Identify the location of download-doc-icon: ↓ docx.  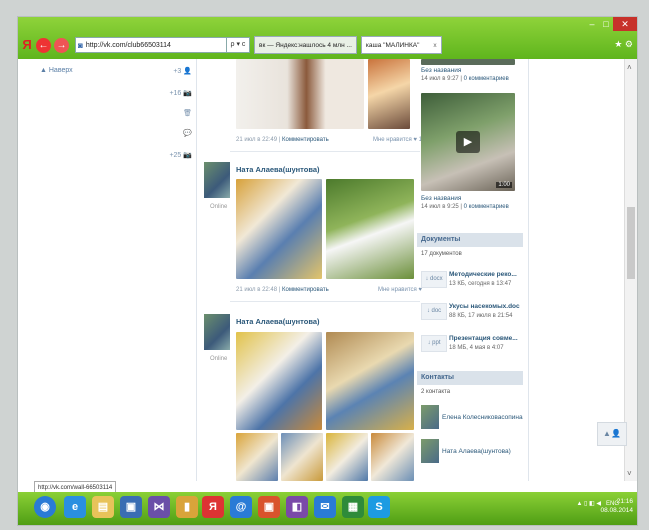
(434, 279).